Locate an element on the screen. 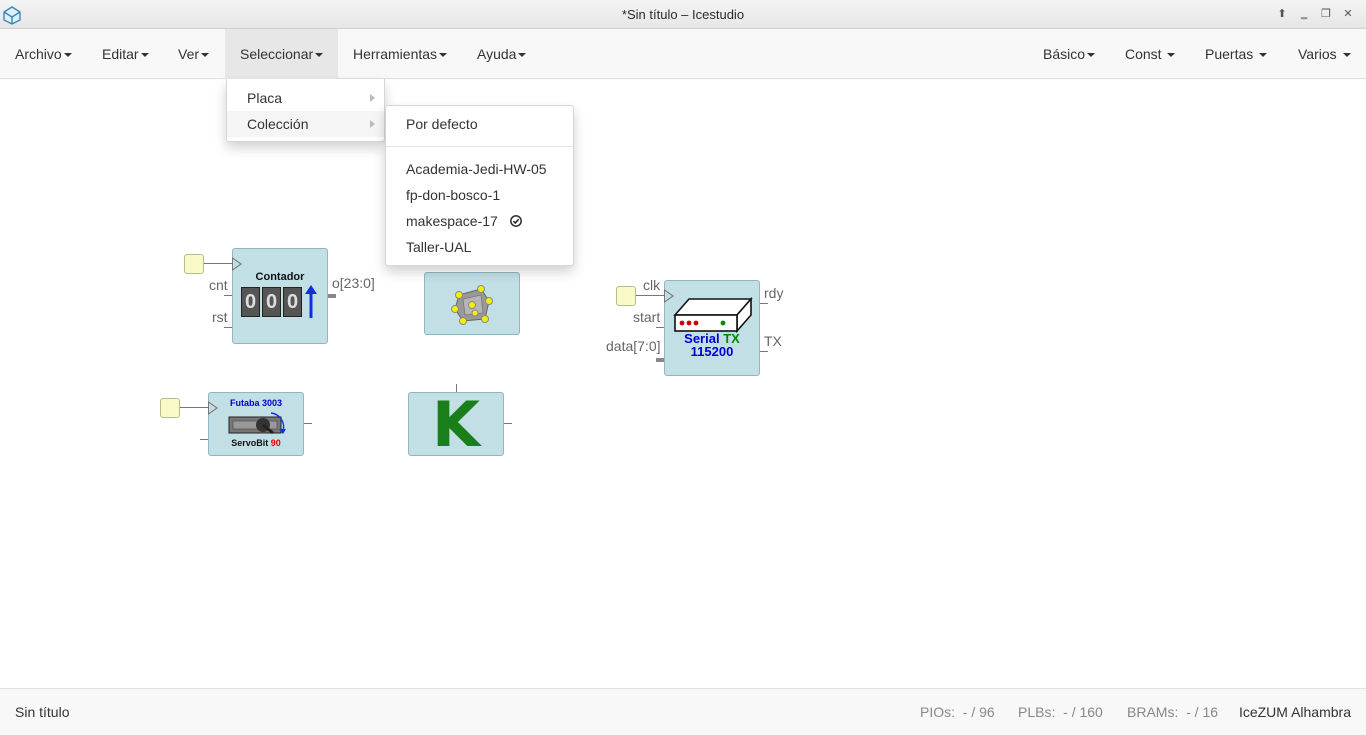 The image size is (1366, 735). status-plbs: PLBs: - / 160 is located at coordinates (1060, 712).